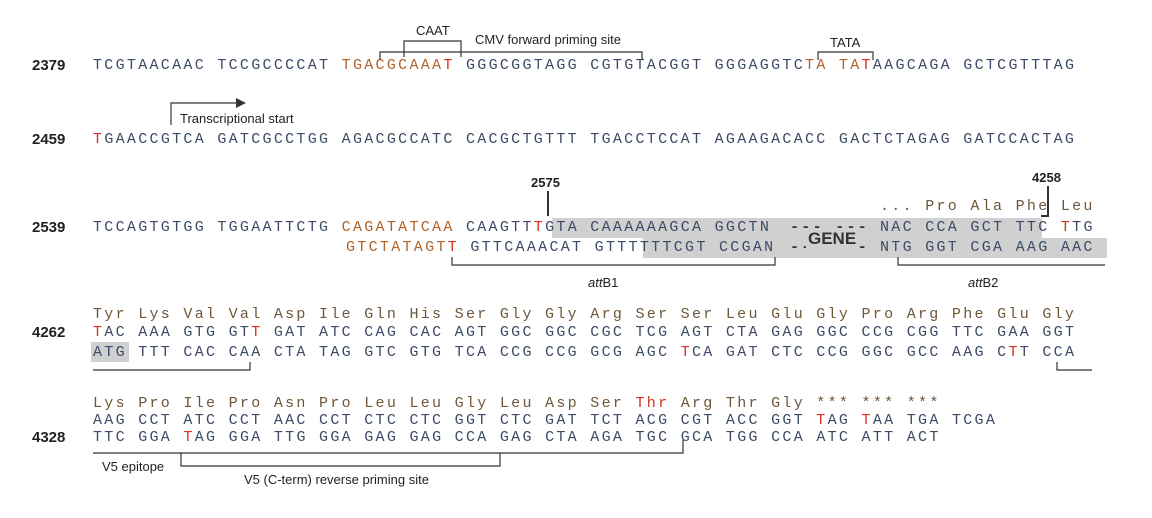  Describe the element at coordinates (1001, 261) in the screenshot. I see `attb2-bracket` at that location.